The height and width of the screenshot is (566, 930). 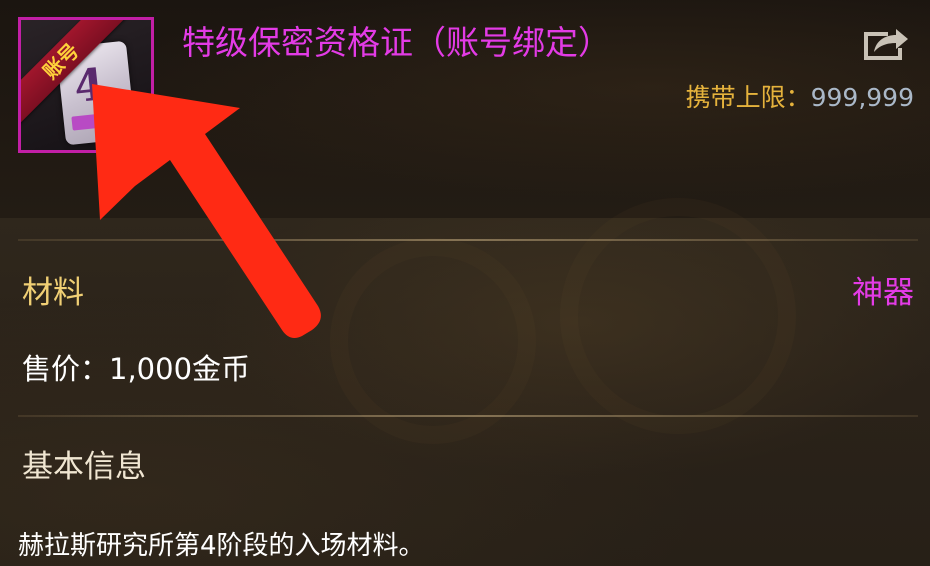 I want to click on item-category: 材料, so click(x=53, y=293).